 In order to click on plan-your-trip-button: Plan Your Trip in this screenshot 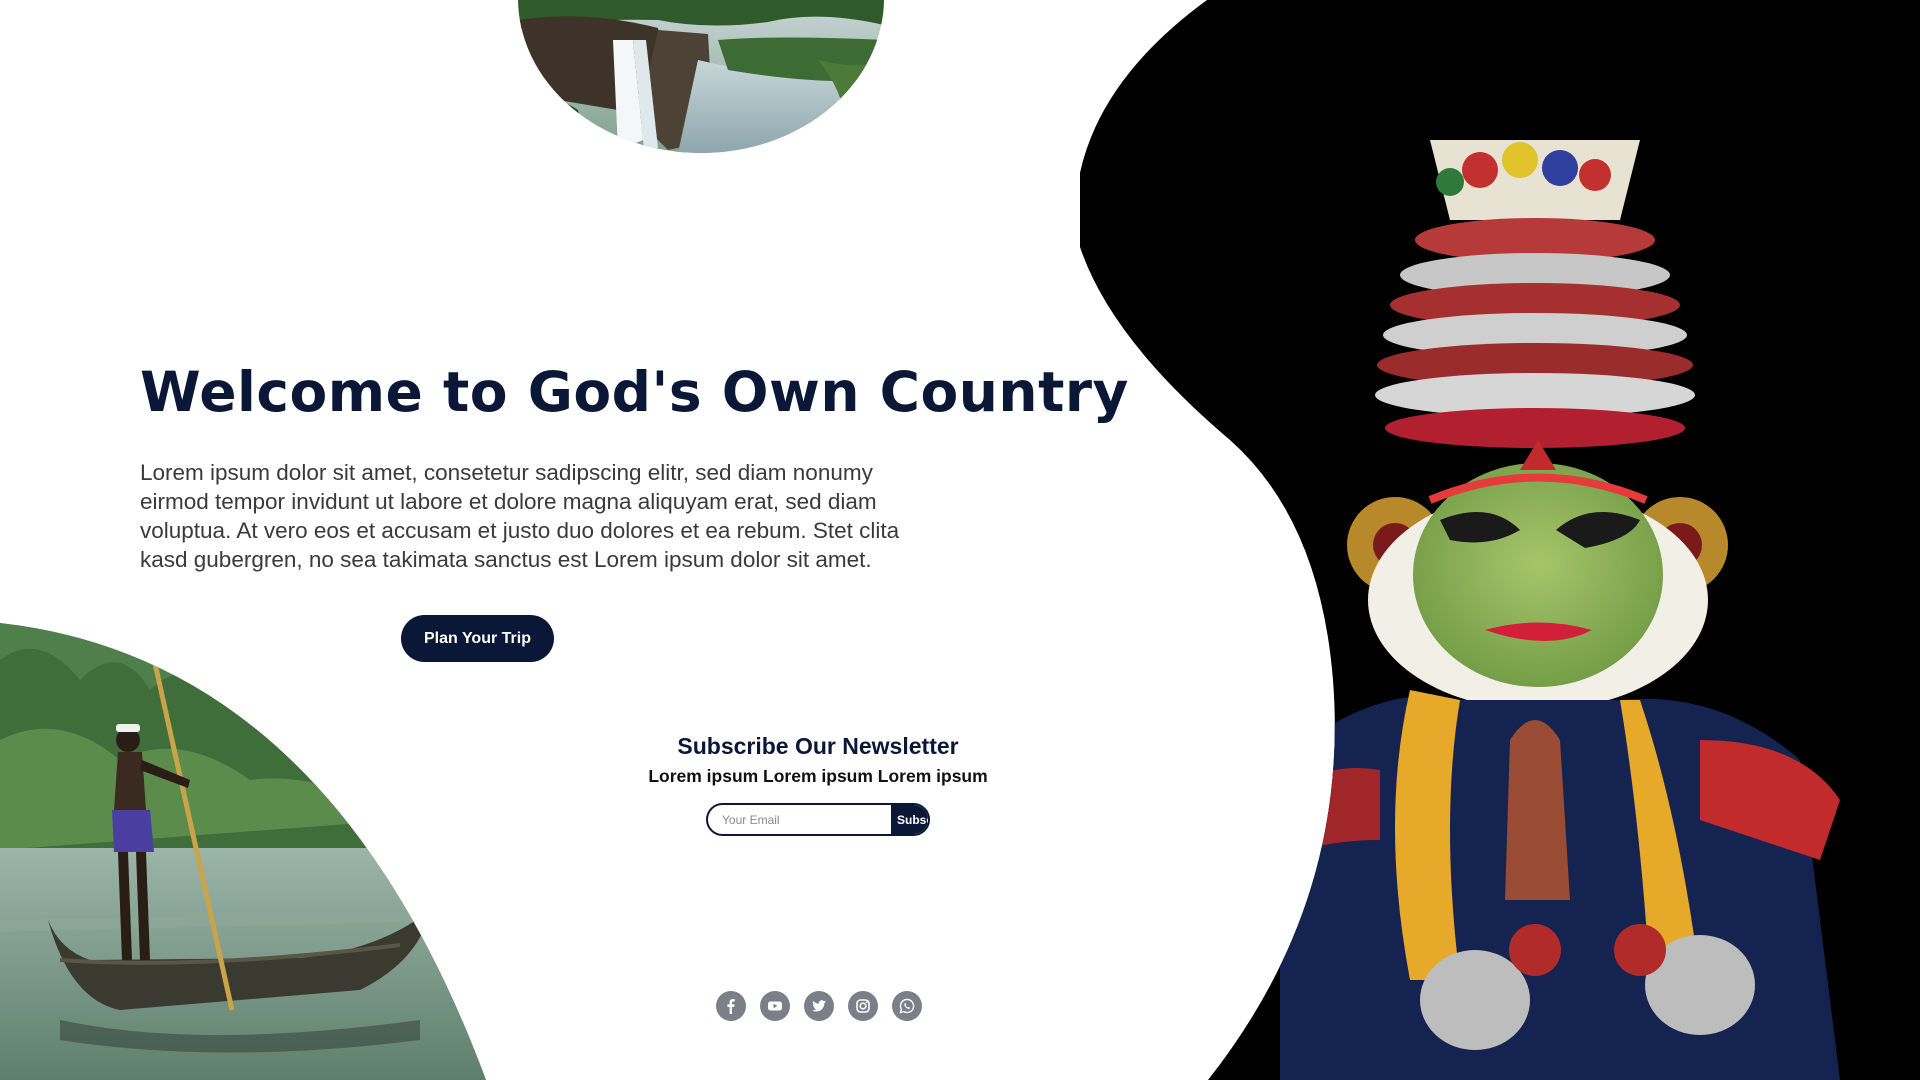, I will do `click(477, 638)`.